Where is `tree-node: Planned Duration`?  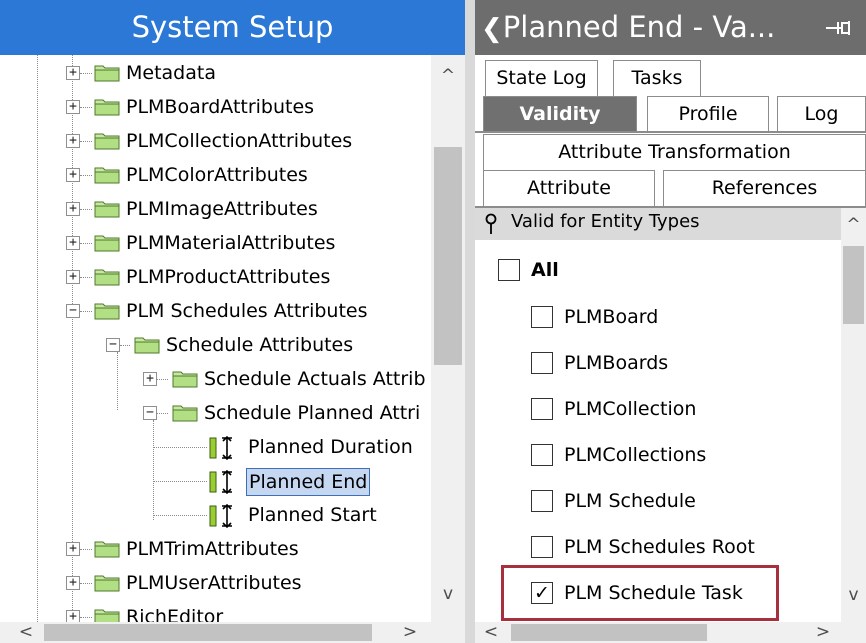 tree-node: Planned Duration is located at coordinates (215, 448).